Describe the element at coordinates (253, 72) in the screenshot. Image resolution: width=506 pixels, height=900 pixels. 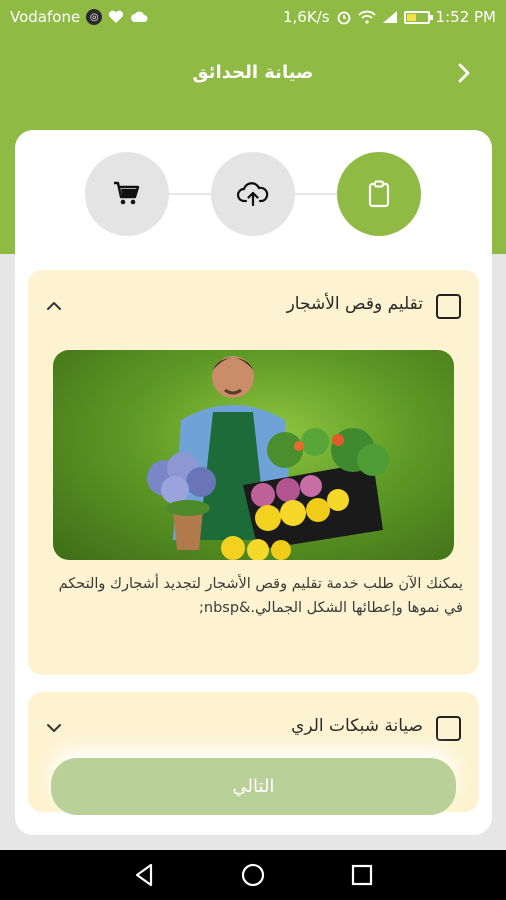
I see `page-title: صيانة الحدائق` at that location.